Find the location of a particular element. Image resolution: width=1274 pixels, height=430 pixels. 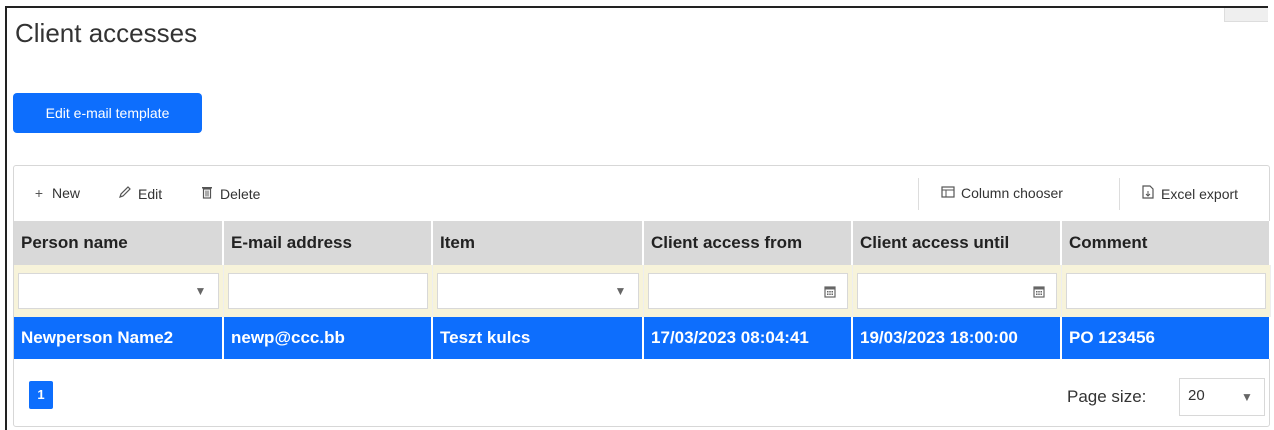

column-chooser-button: Column chooser is located at coordinates (1002, 193).